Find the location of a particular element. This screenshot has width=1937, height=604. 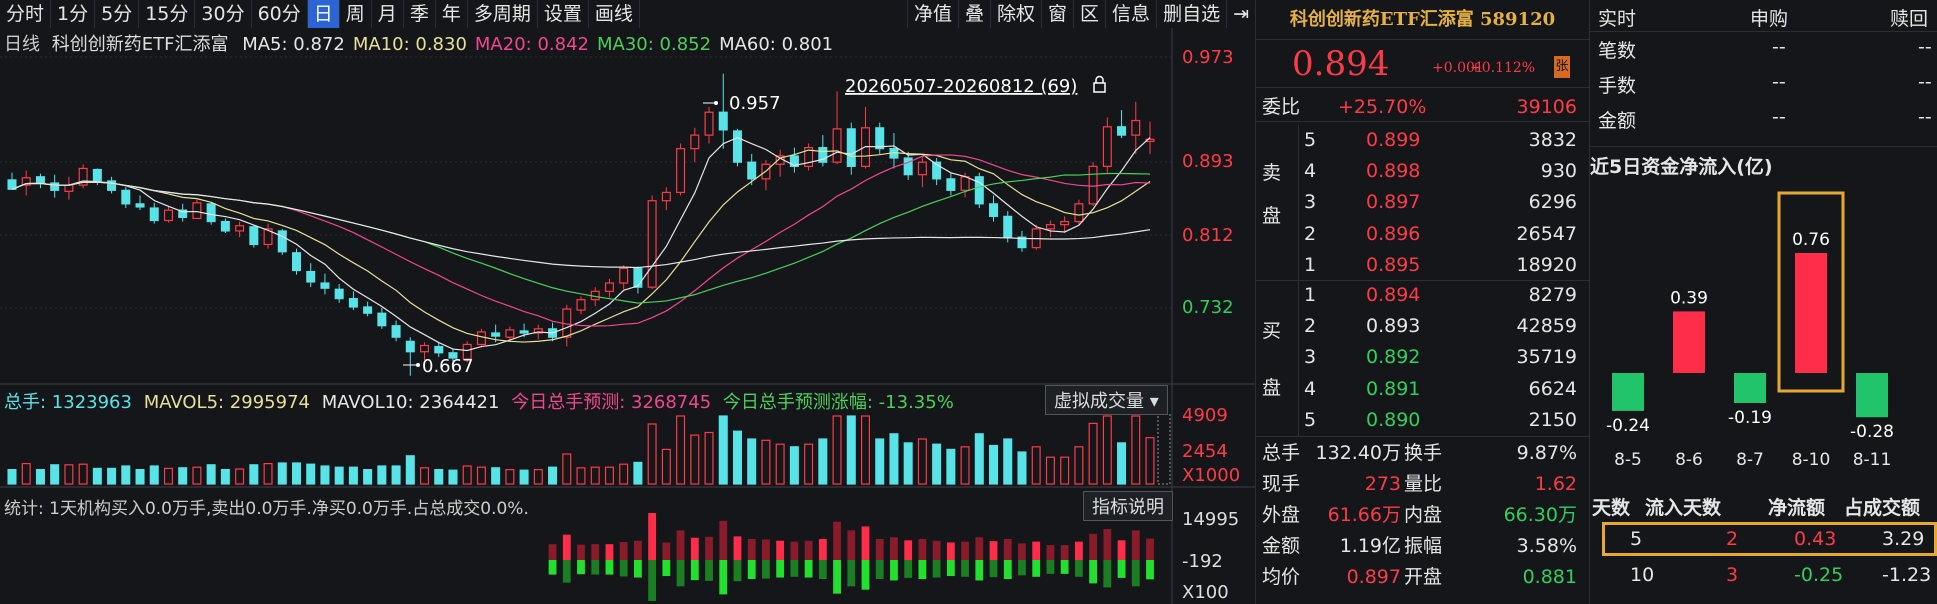

buys-row: 1 0.894 8279 is located at coordinates (1423, 295).